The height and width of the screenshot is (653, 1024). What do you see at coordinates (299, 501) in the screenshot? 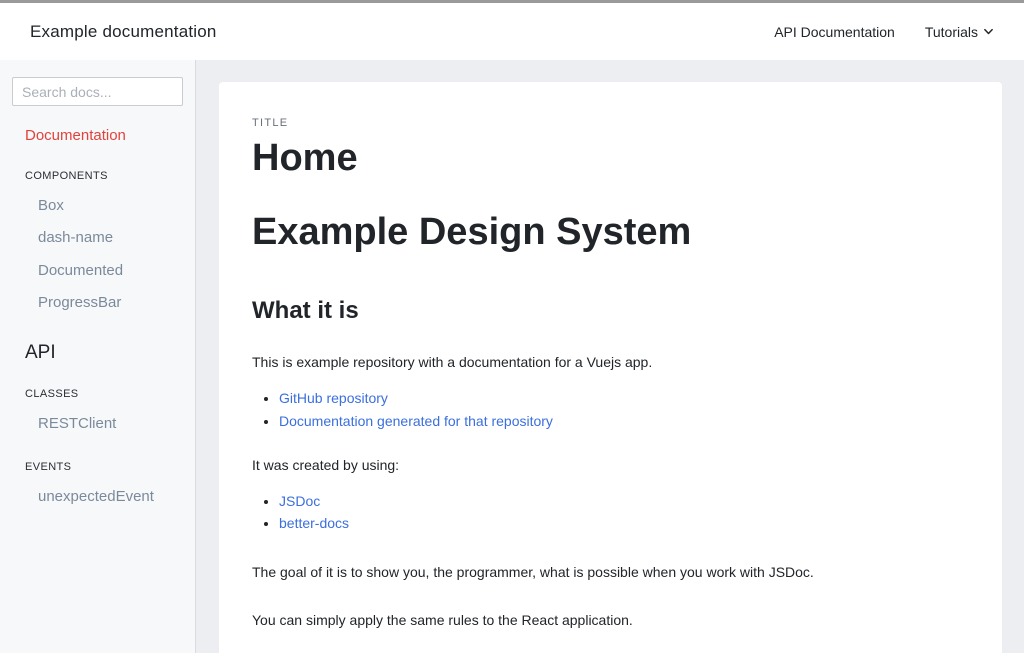
I see `link-jsdoc: JSDoc` at bounding box center [299, 501].